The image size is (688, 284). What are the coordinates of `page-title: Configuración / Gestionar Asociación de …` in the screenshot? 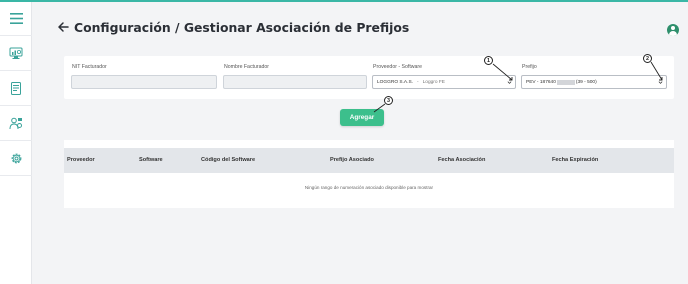 It's located at (242, 27).